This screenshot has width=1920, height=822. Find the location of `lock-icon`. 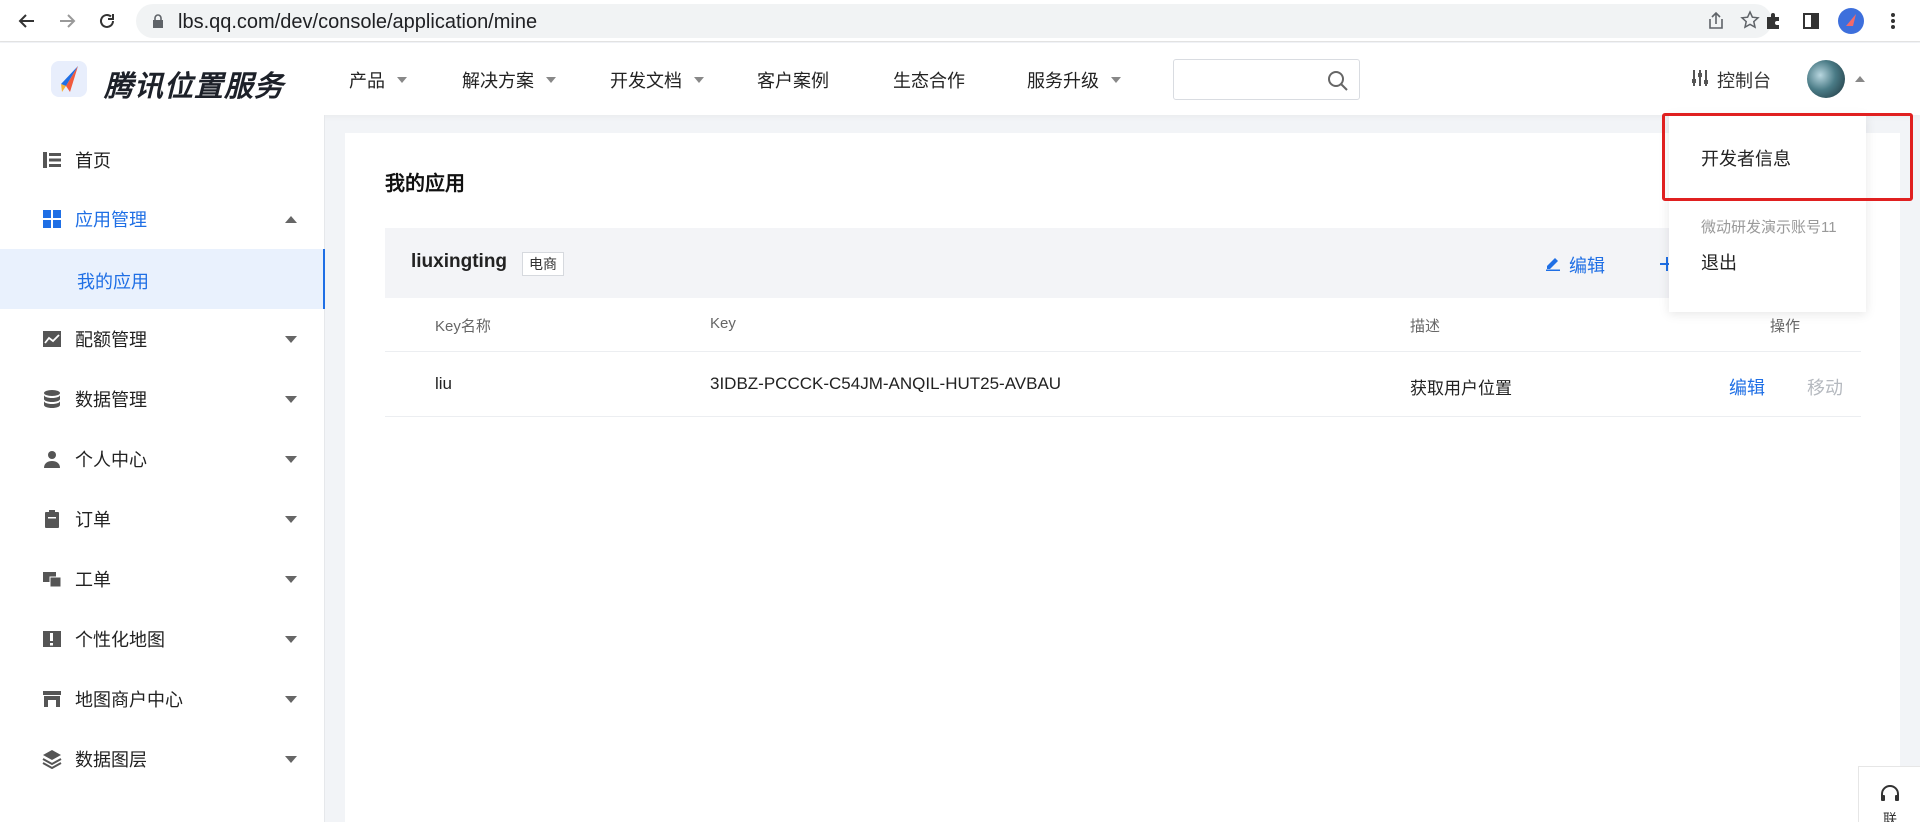

lock-icon is located at coordinates (158, 23).